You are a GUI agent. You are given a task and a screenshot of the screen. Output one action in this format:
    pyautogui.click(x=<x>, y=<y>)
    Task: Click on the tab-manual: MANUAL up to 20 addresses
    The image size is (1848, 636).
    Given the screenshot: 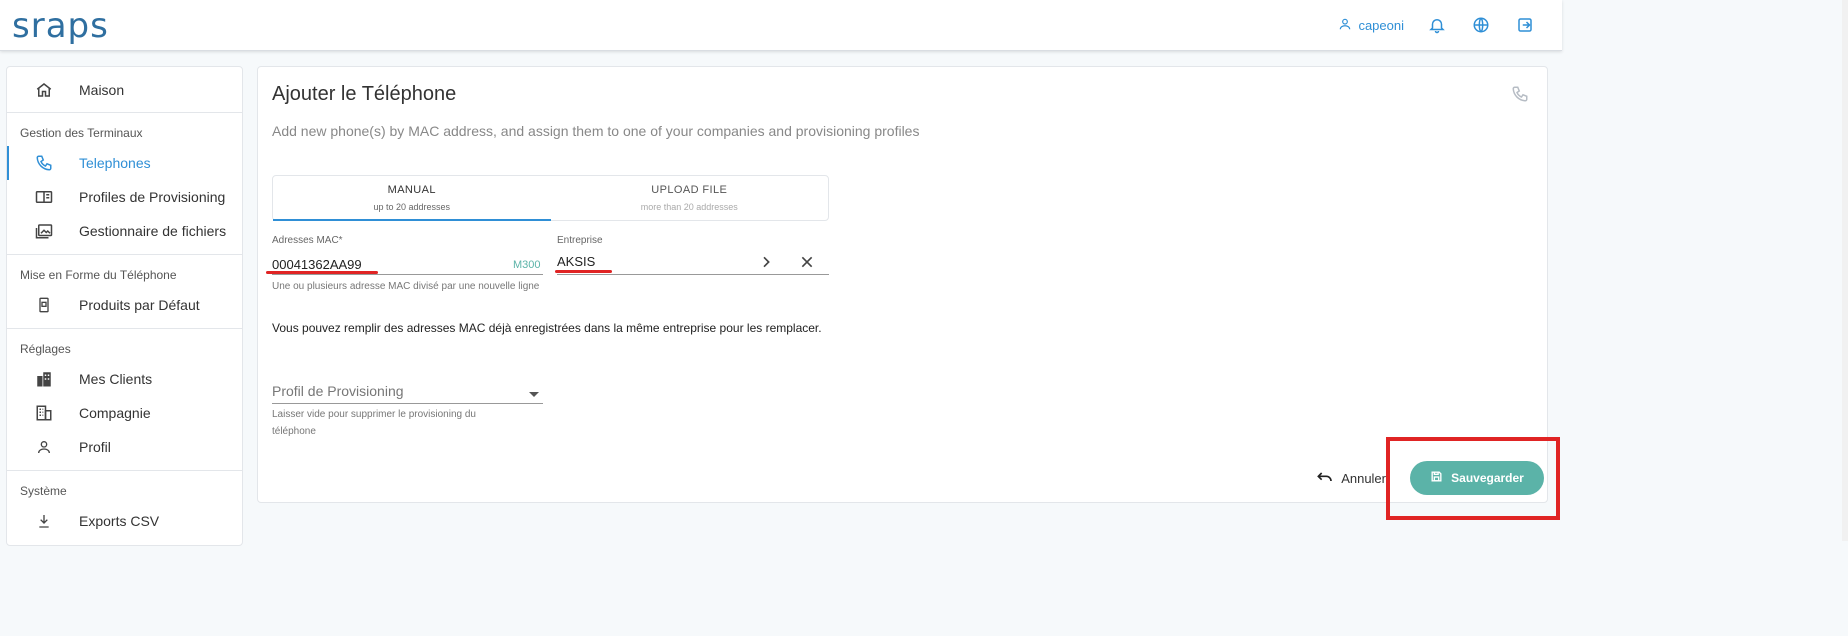 What is the action you would take?
    pyautogui.click(x=412, y=198)
    